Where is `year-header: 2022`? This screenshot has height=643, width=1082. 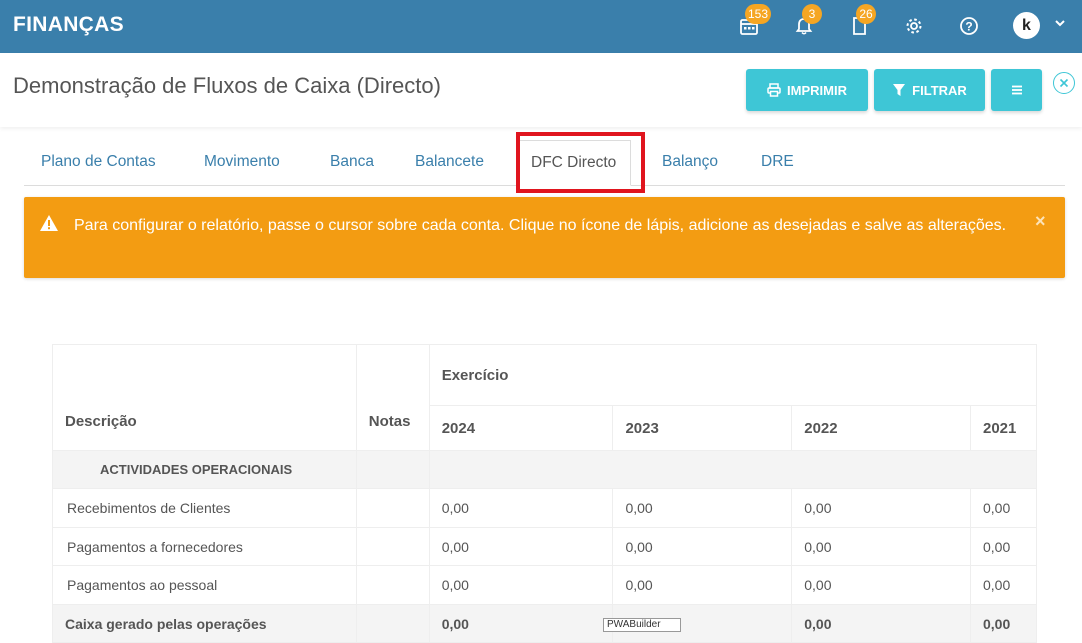
year-header: 2022 is located at coordinates (881, 428).